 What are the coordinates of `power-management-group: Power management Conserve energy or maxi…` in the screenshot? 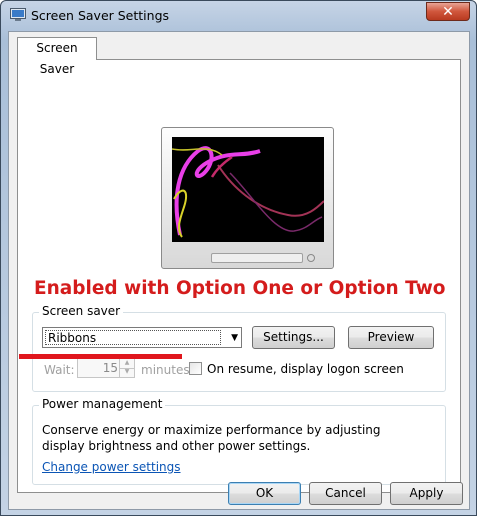 It's located at (239, 441).